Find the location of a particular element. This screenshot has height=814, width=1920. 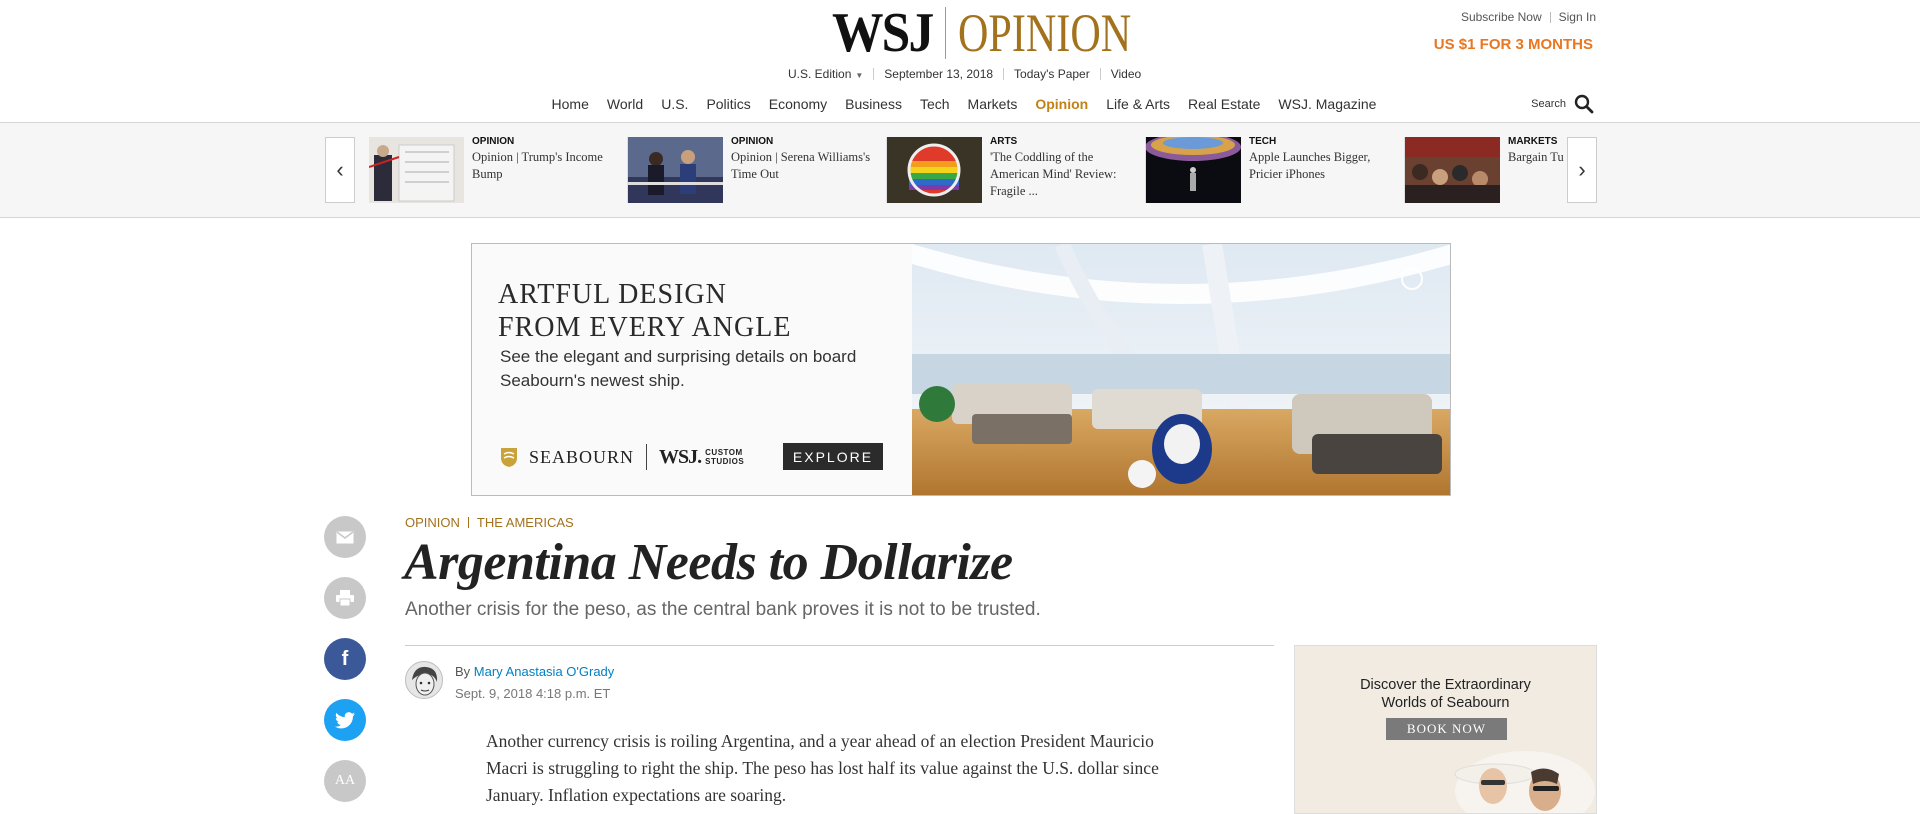

carousel-prev-button: ‹ is located at coordinates (340, 170).